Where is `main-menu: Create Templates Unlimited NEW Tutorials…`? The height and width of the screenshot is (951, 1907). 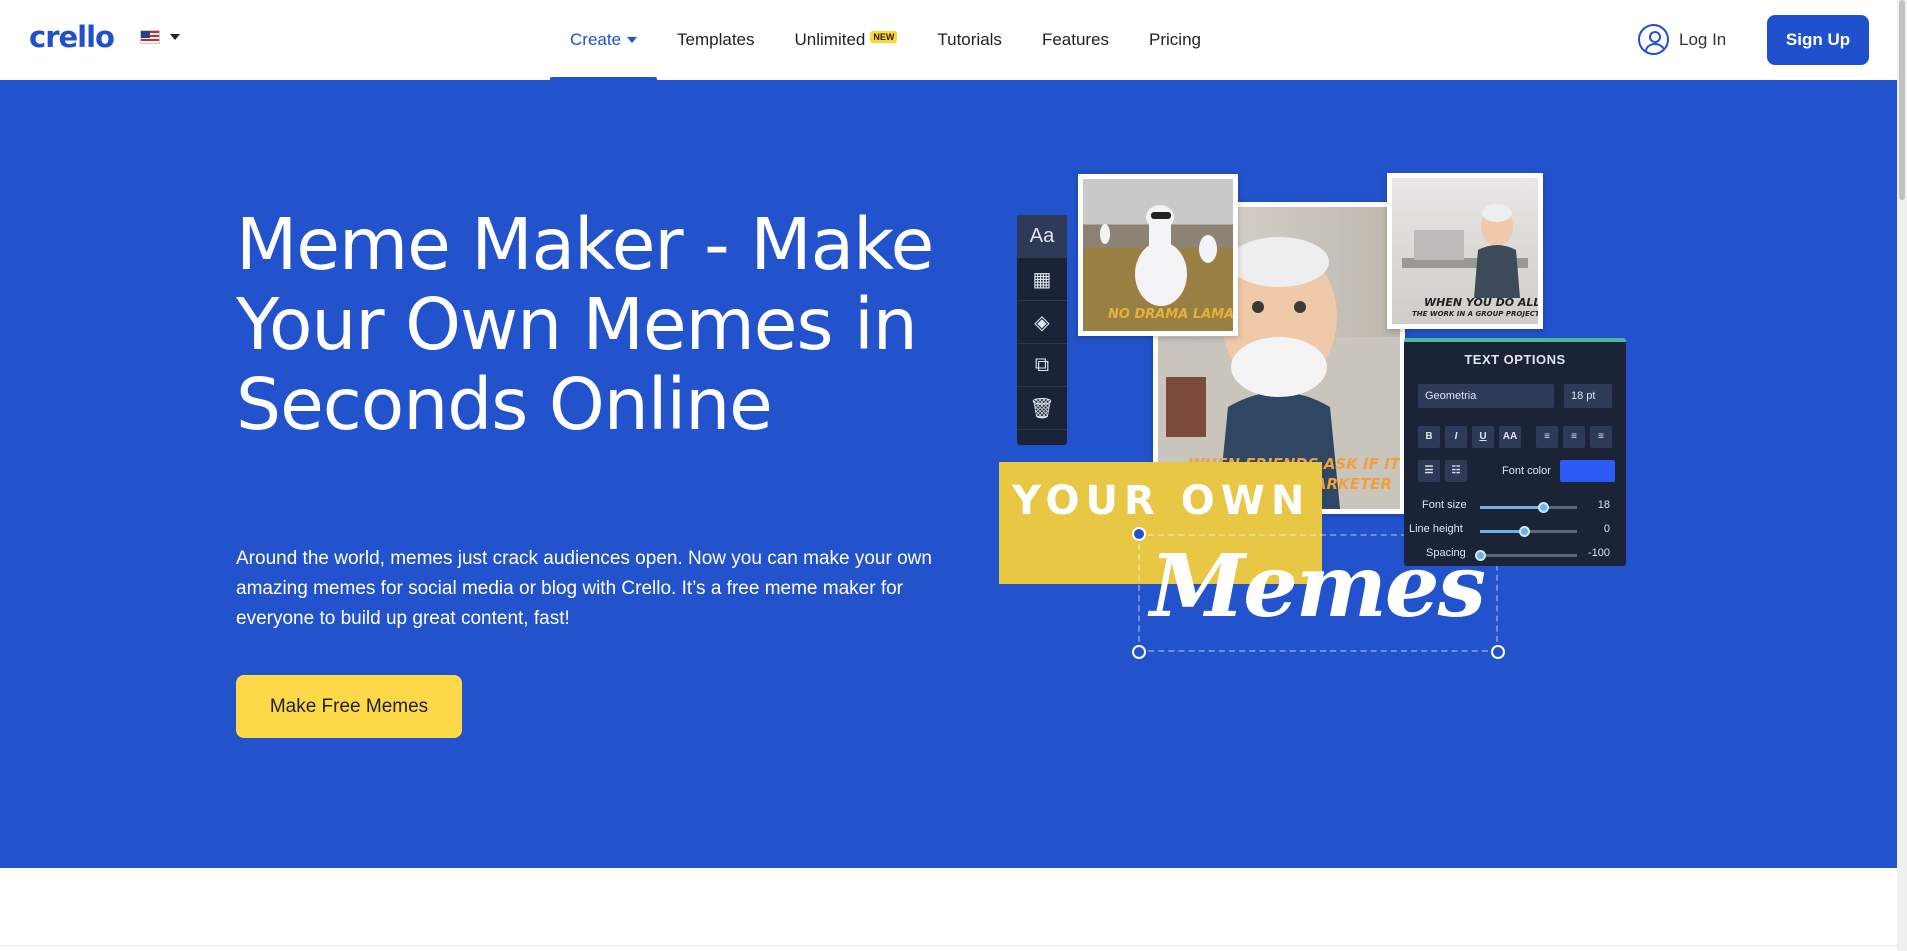
main-menu: Create Templates Unlimited NEW Tutorials… is located at coordinates (885, 40).